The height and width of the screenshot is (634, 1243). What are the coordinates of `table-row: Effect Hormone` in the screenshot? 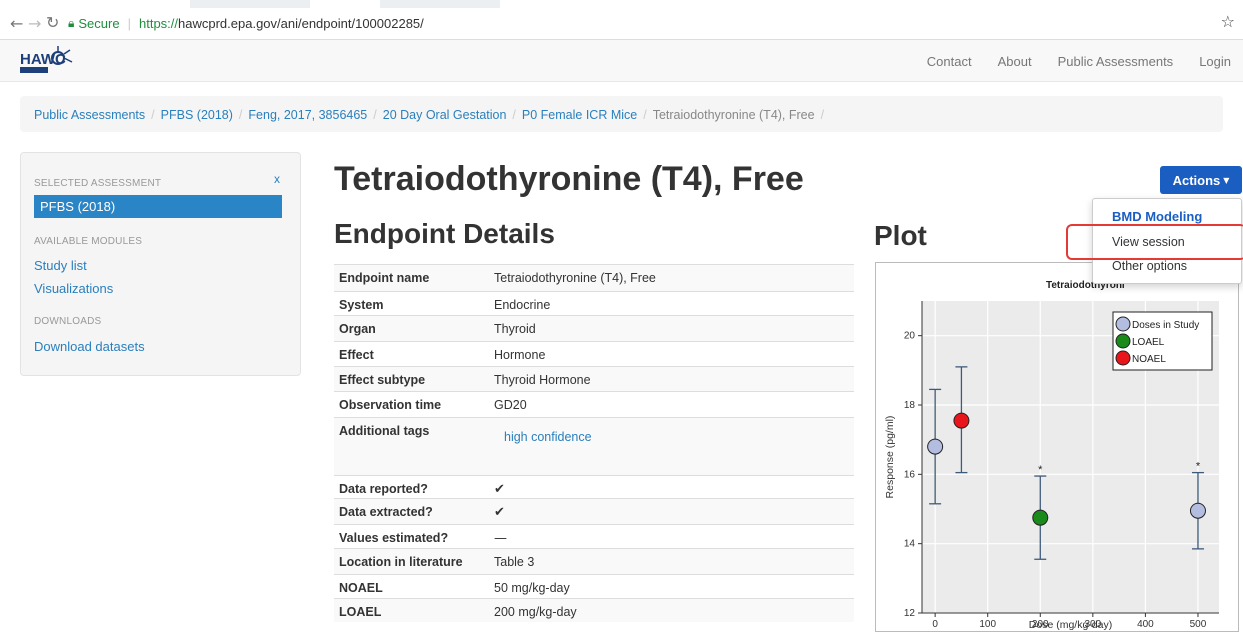 It's located at (594, 353).